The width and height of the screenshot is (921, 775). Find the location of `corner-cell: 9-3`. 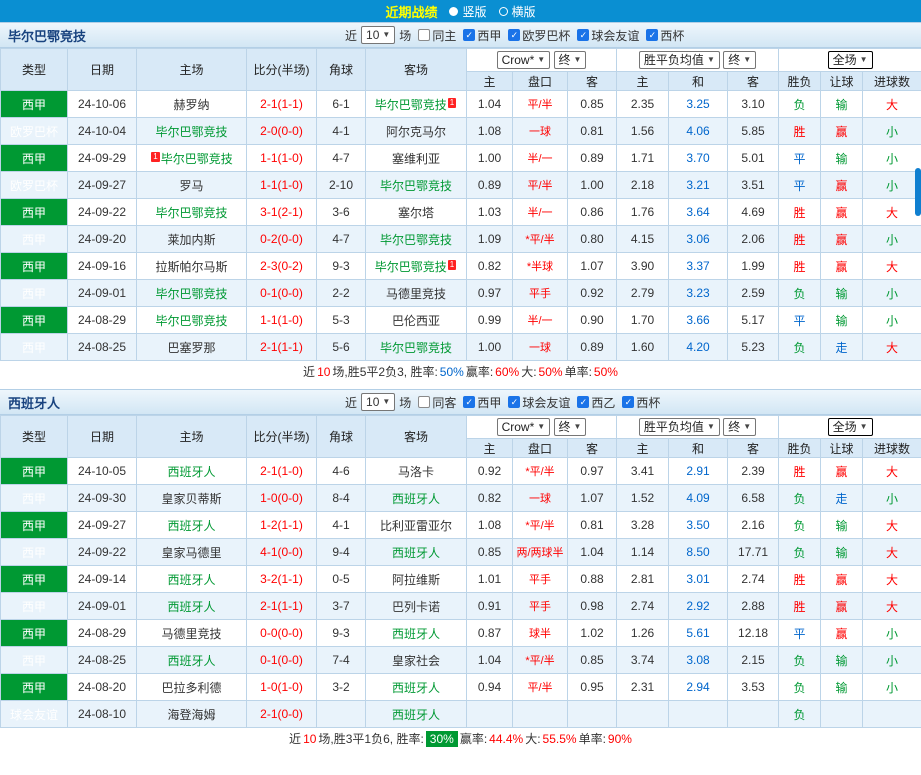

corner-cell: 9-3 is located at coordinates (341, 633).